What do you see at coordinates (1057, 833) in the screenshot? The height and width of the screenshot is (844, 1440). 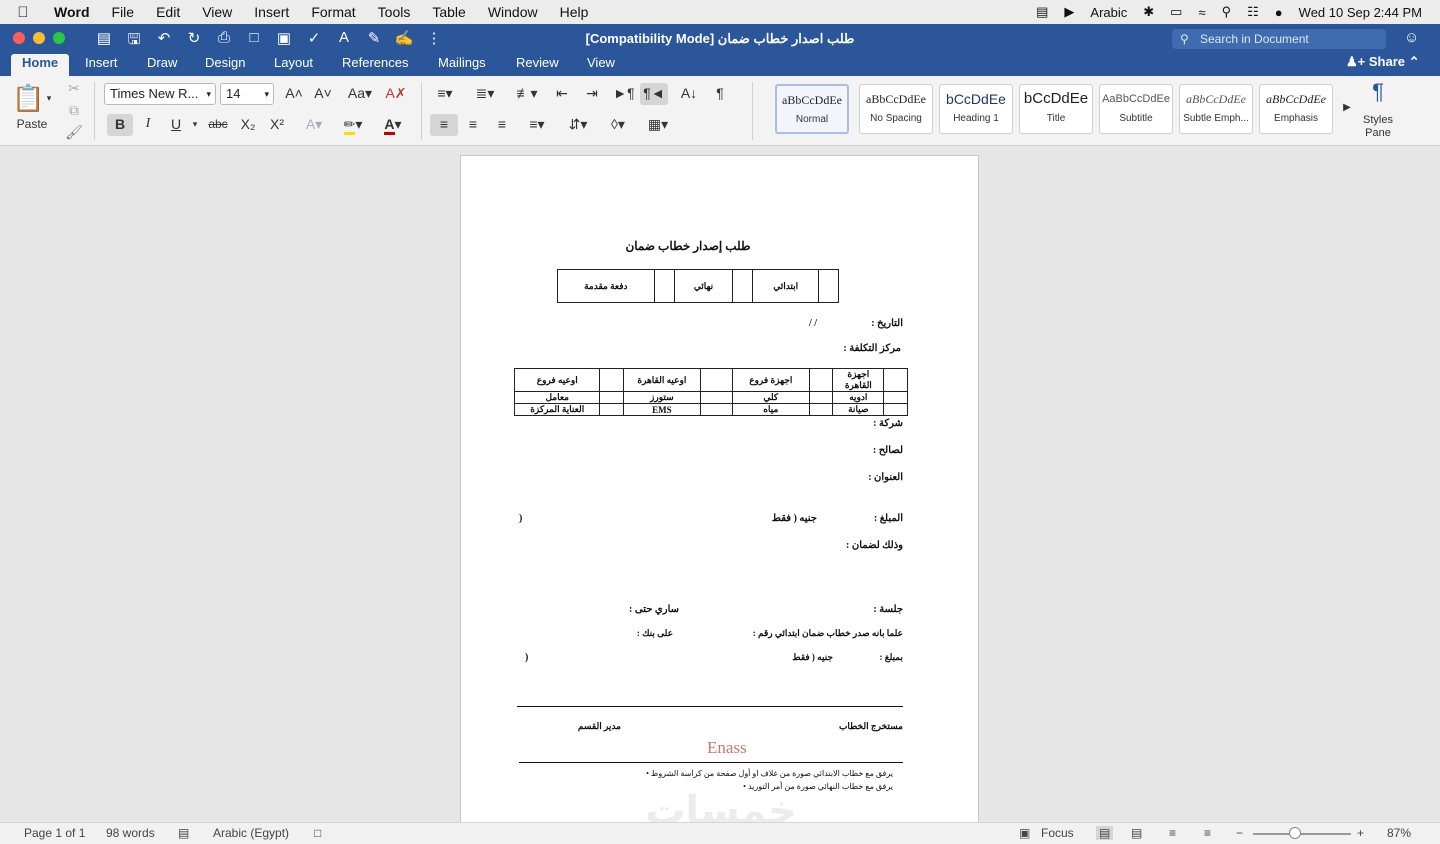 I see `focus-label: Focus` at bounding box center [1057, 833].